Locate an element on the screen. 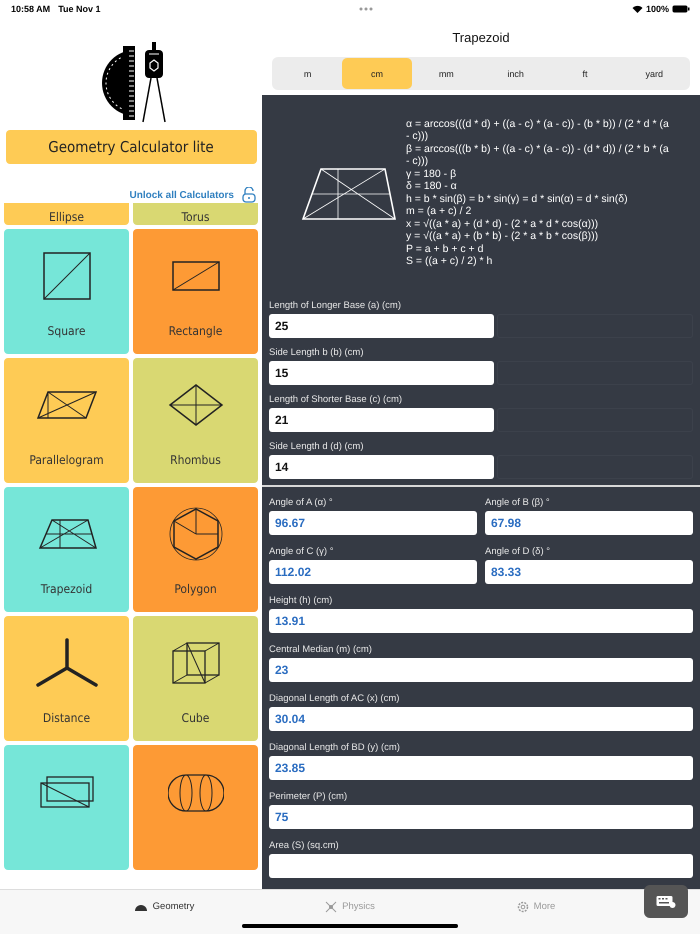 This screenshot has width=700, height=934. calculator-tile: Rectangle is located at coordinates (195, 291).